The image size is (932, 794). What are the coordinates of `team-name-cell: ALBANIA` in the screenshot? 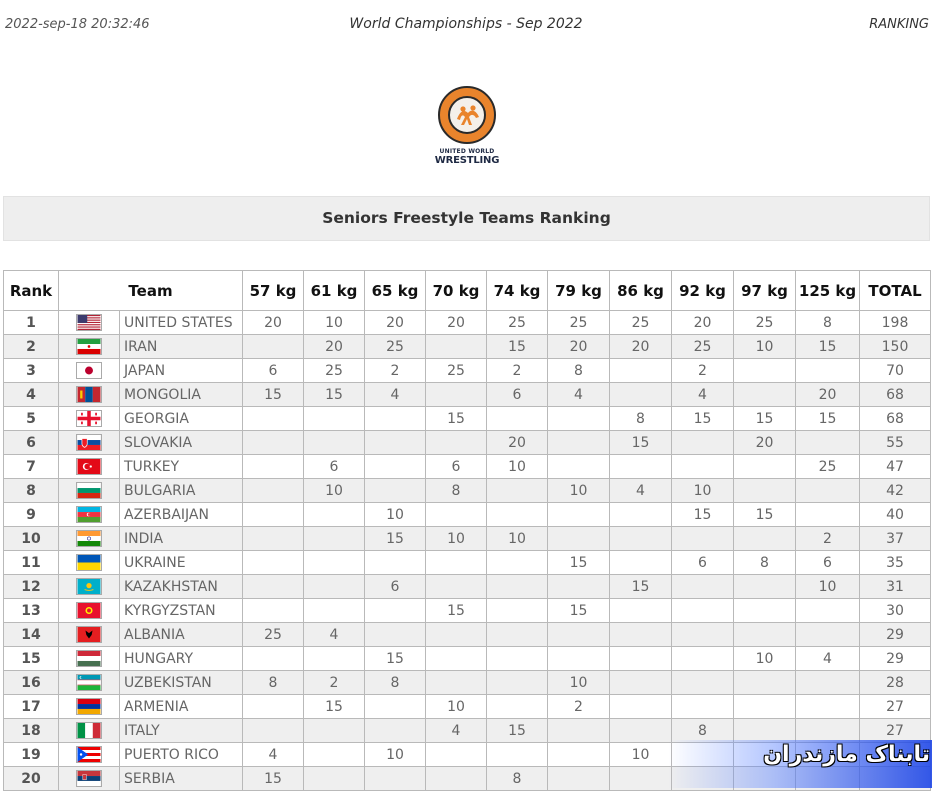 It's located at (181, 634).